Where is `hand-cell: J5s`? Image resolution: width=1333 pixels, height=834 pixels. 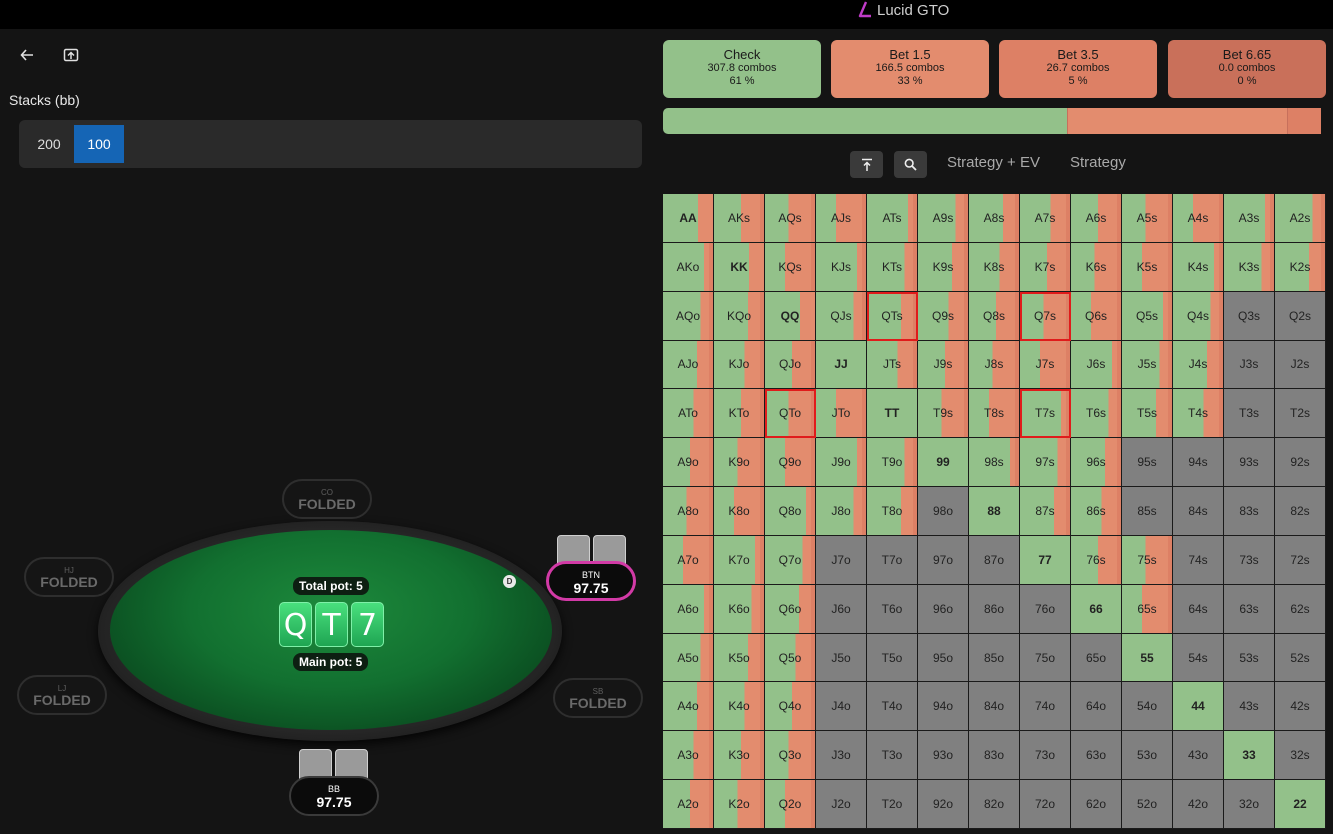 hand-cell: J5s is located at coordinates (1147, 365).